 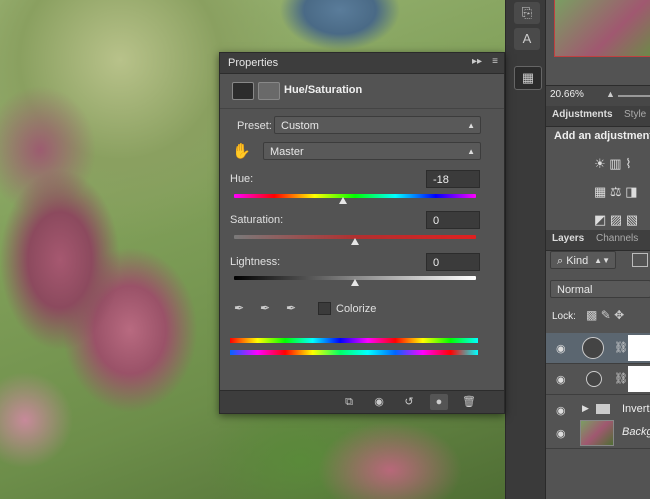 What do you see at coordinates (354, 340) in the screenshot?
I see `source-color-bar` at bounding box center [354, 340].